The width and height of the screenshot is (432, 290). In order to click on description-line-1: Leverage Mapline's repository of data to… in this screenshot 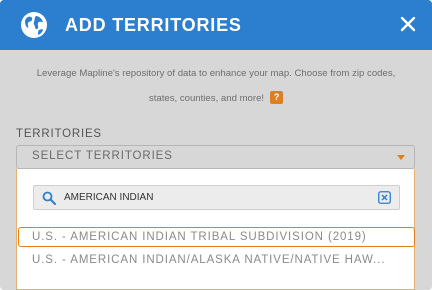, I will do `click(216, 73)`.